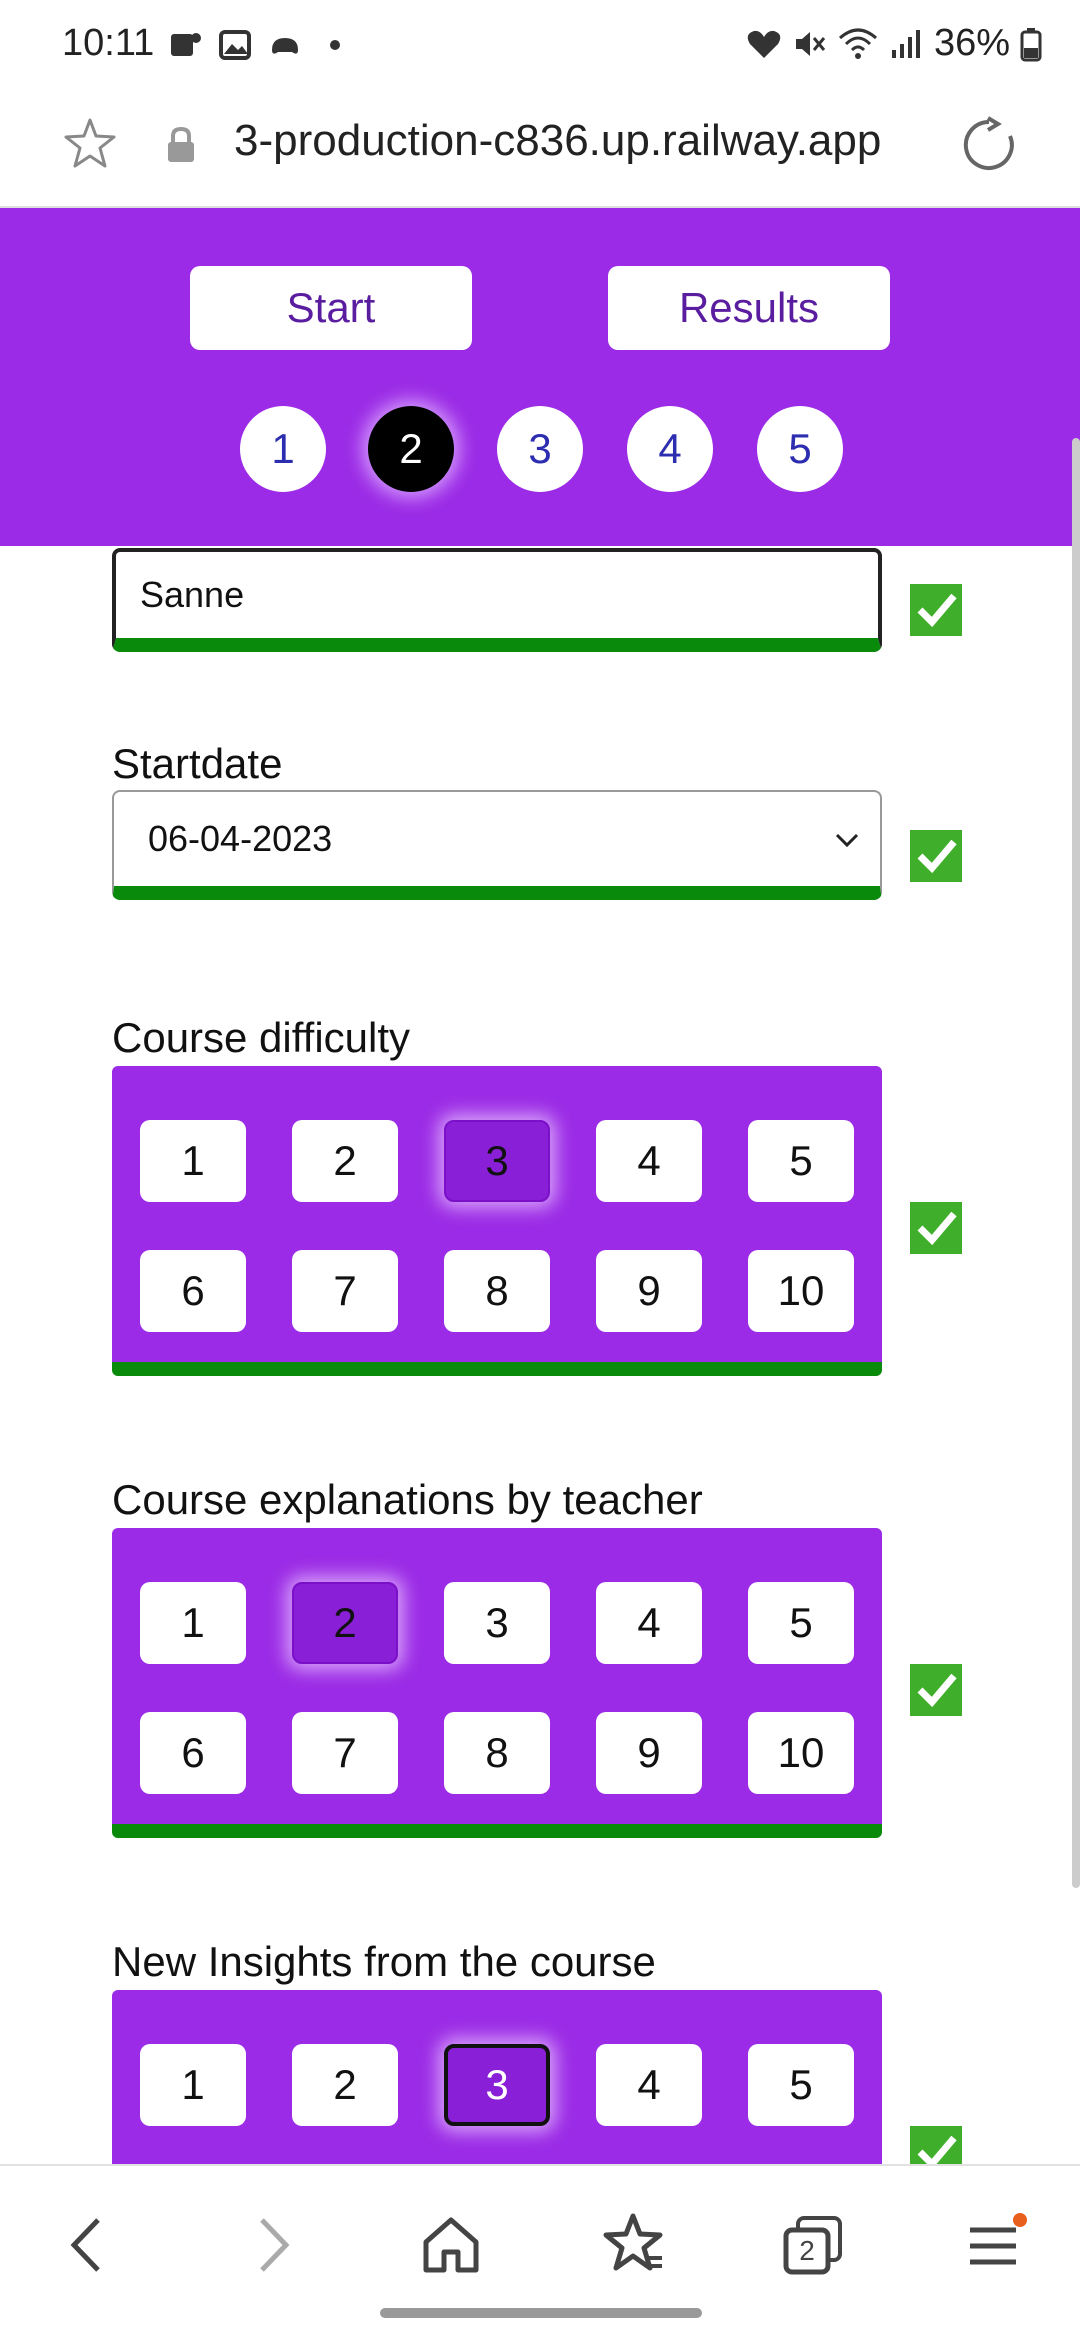 Image resolution: width=1080 pixels, height=2340 pixels. What do you see at coordinates (261, 1037) in the screenshot?
I see `course-difficulty-label: Course difficulty` at bounding box center [261, 1037].